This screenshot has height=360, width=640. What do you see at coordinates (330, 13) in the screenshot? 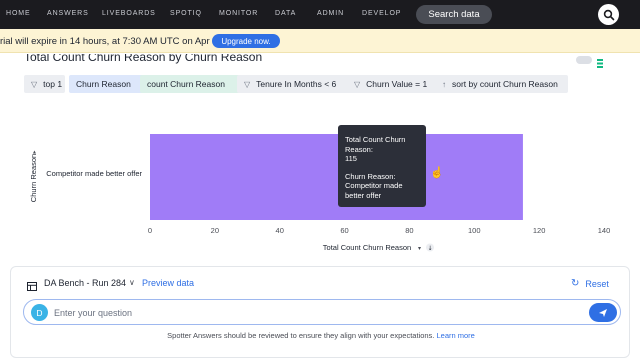
I see `nav-admin: ADMIN` at bounding box center [330, 13].